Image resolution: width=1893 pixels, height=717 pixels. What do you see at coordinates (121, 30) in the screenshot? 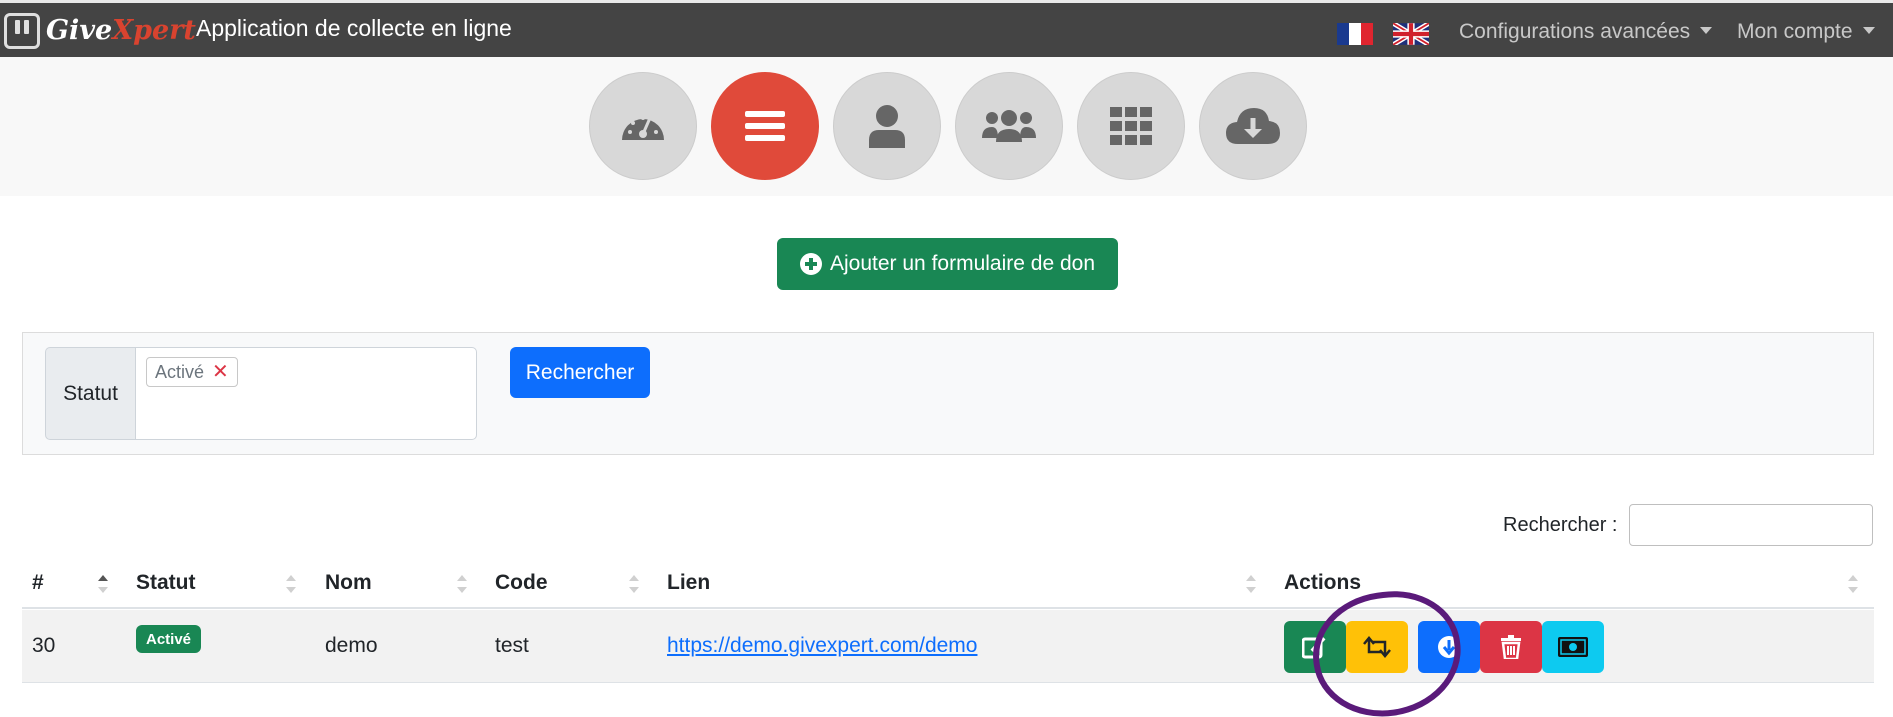
I see `brand-name: GiveXpert` at bounding box center [121, 30].